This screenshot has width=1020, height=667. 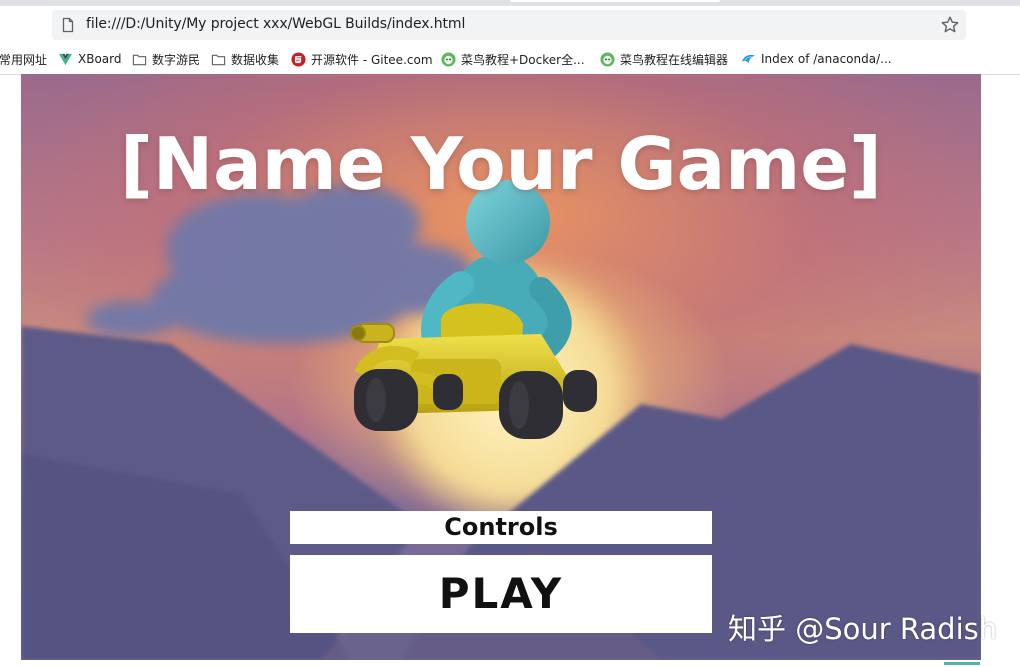 What do you see at coordinates (501, 164) in the screenshot?
I see `game-title: [Name Your Game]` at bounding box center [501, 164].